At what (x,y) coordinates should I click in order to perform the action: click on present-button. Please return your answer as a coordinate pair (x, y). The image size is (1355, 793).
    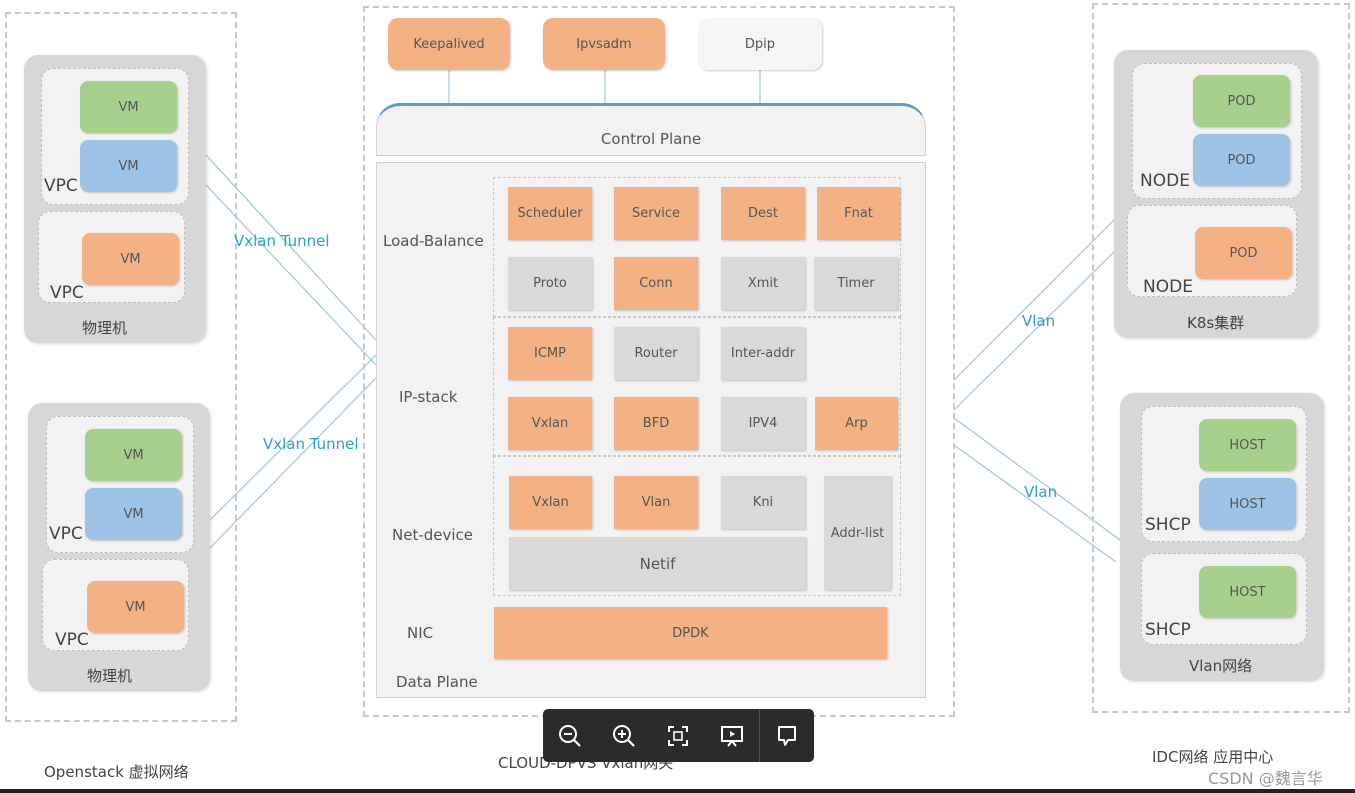
    Looking at the image, I should click on (732, 735).